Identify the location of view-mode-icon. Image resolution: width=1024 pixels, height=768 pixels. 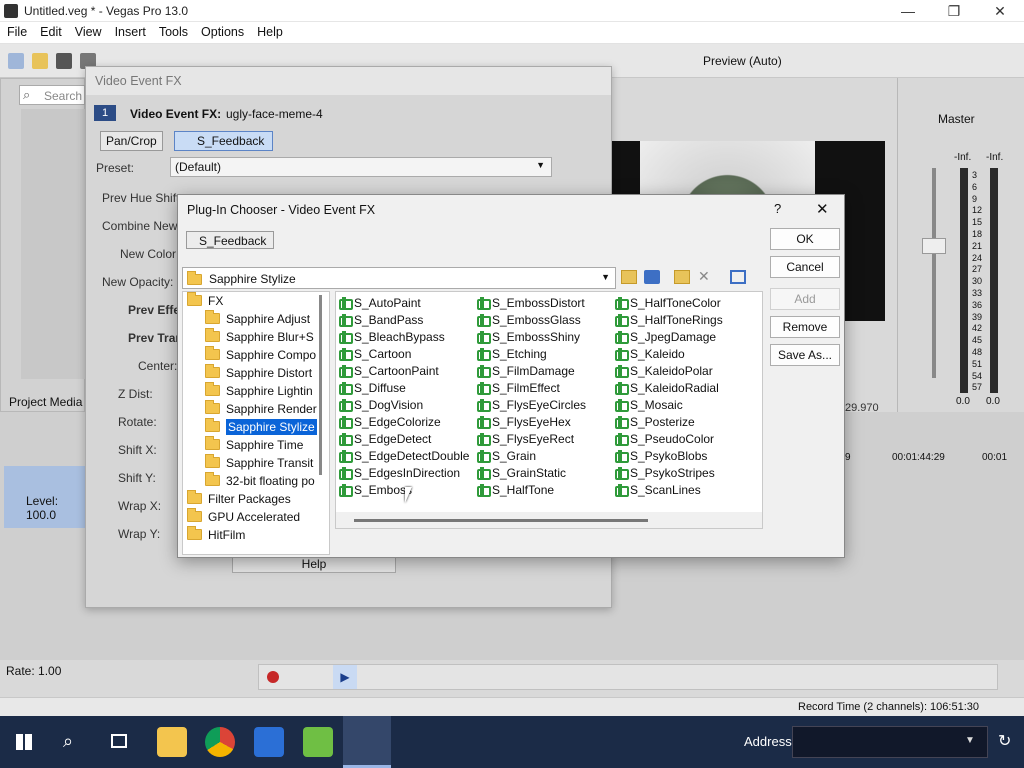
(738, 277).